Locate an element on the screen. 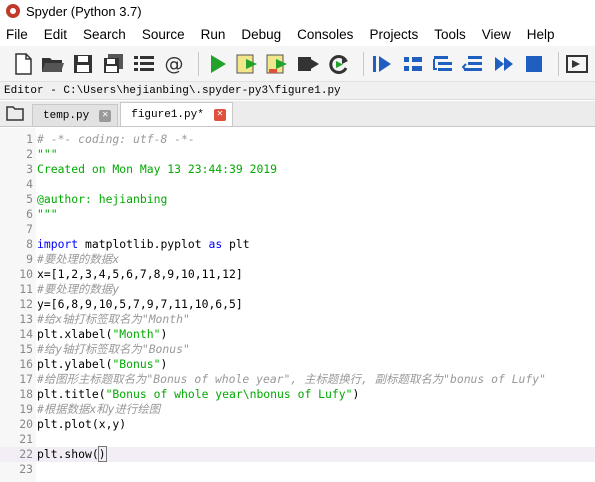 The height and width of the screenshot is (482, 595). code-line: 3 Created on Mon May 13 23:44:39 2019 is located at coordinates (297, 169).